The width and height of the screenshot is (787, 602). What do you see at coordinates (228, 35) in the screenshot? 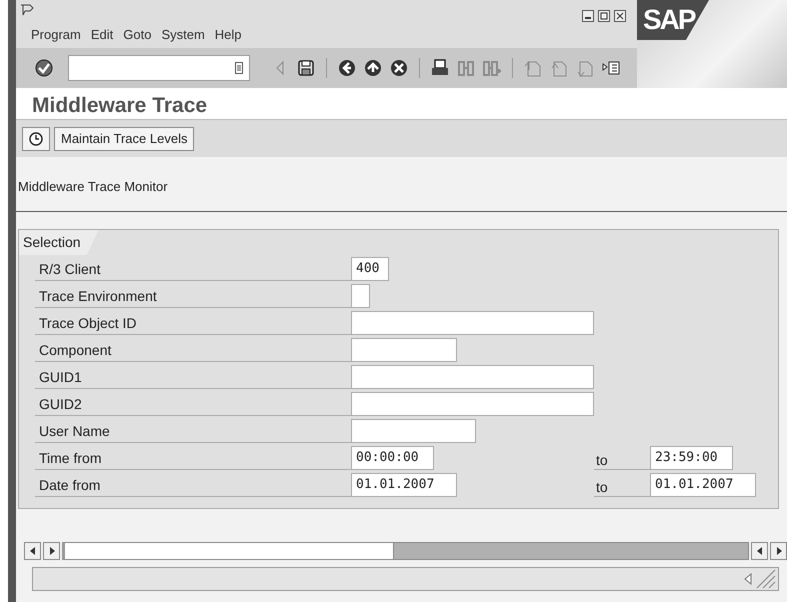
I see `menu-item: Help` at bounding box center [228, 35].